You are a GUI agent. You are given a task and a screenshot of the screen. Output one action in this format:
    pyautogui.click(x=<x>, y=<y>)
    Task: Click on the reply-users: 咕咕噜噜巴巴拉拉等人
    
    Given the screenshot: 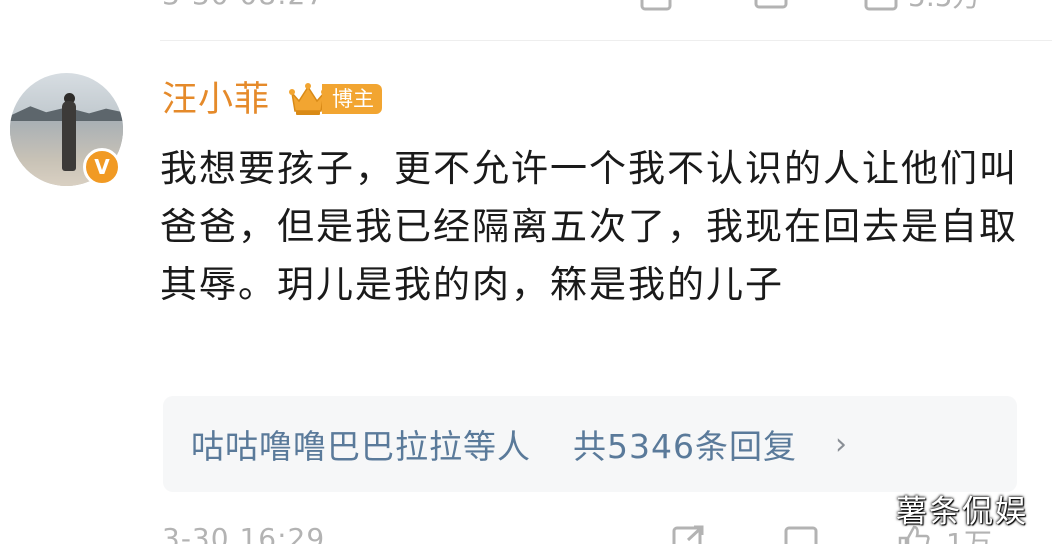 What is the action you would take?
    pyautogui.click(x=361, y=446)
    